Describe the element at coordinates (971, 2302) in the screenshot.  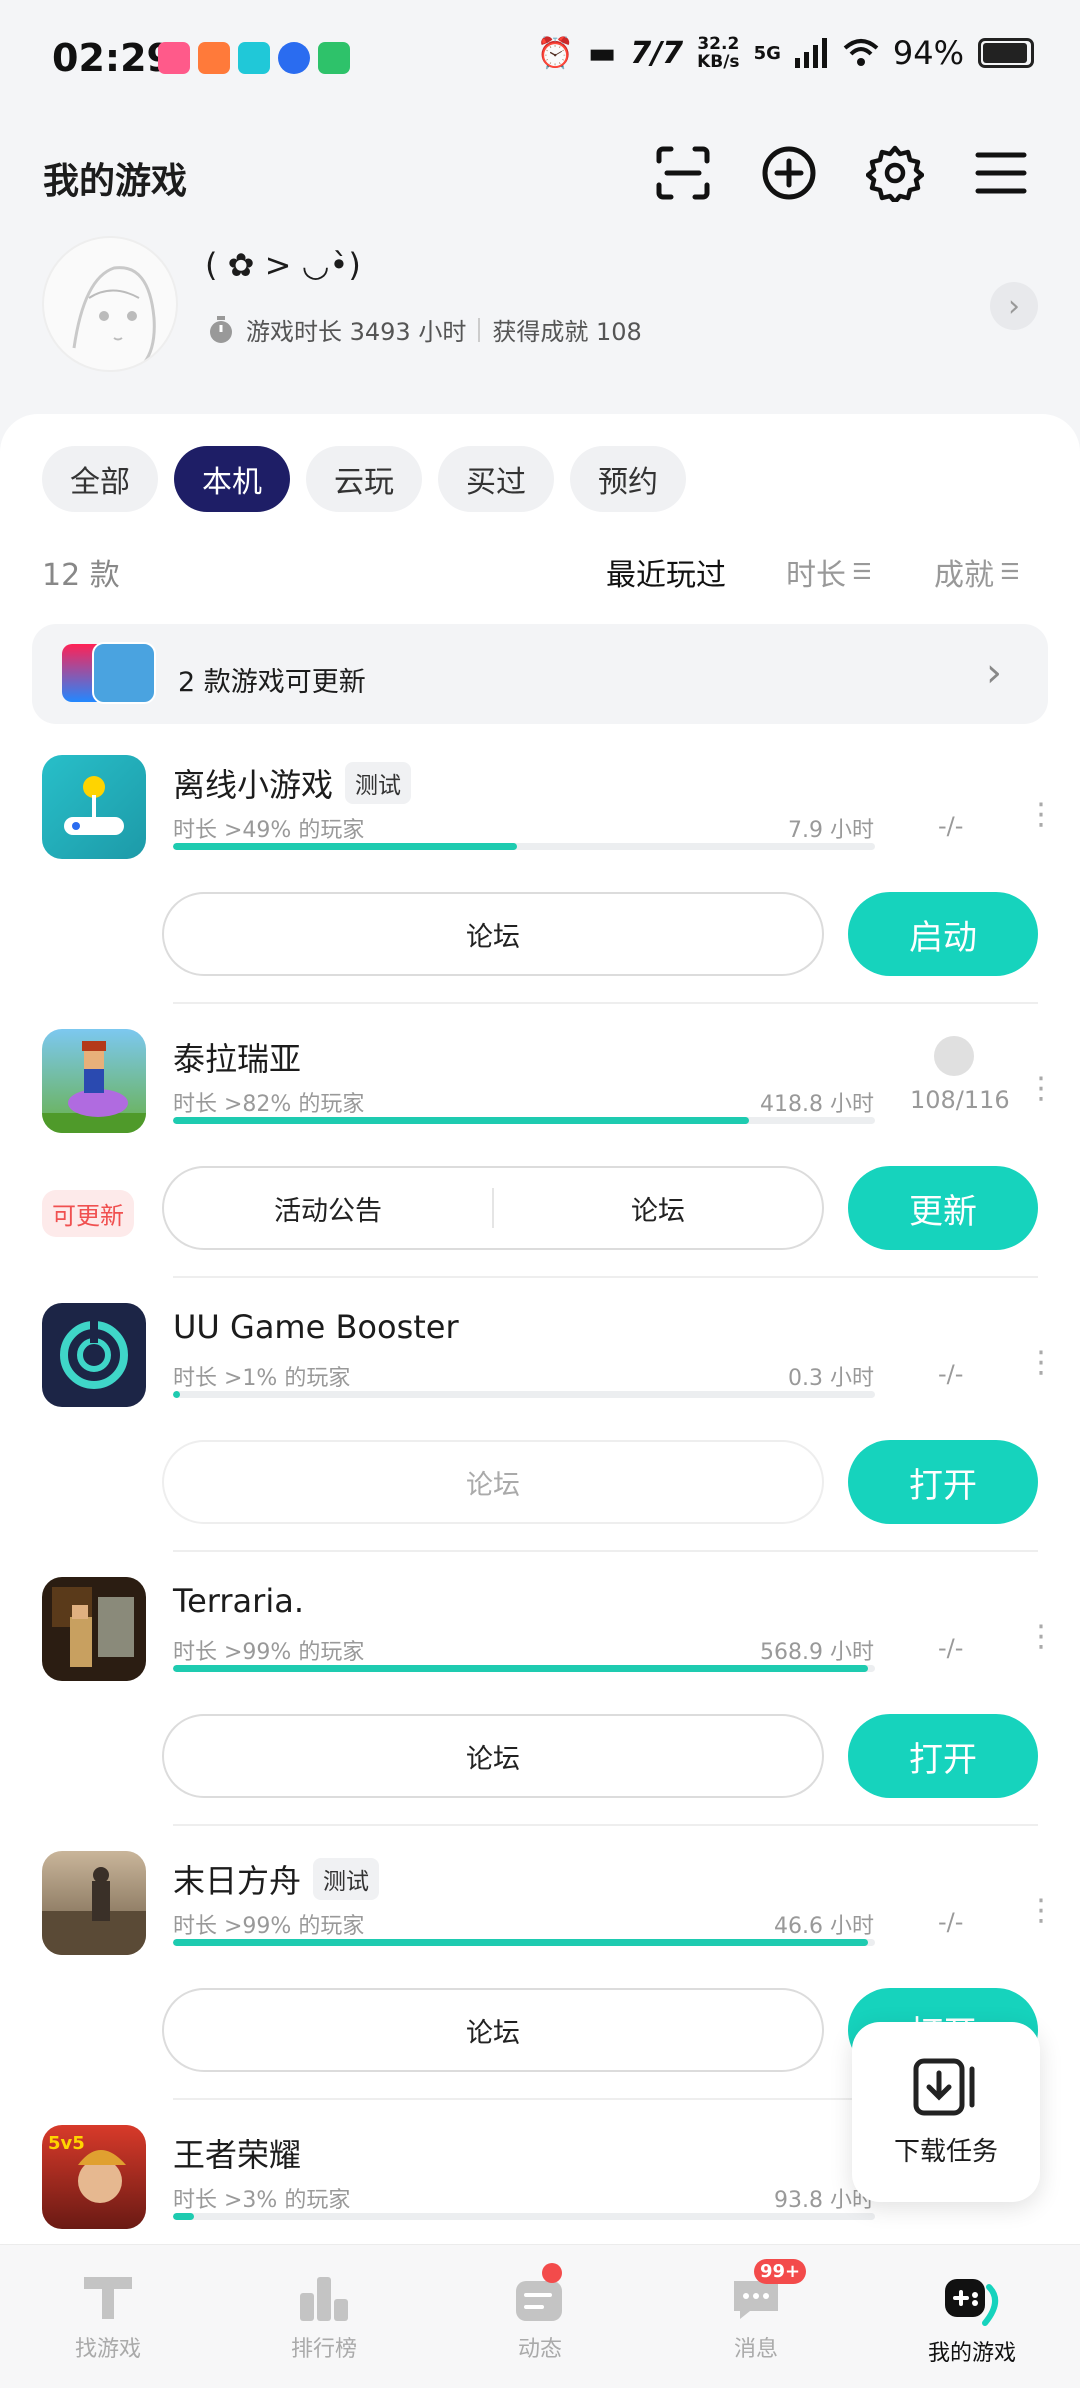
I see `my-games-icon` at that location.